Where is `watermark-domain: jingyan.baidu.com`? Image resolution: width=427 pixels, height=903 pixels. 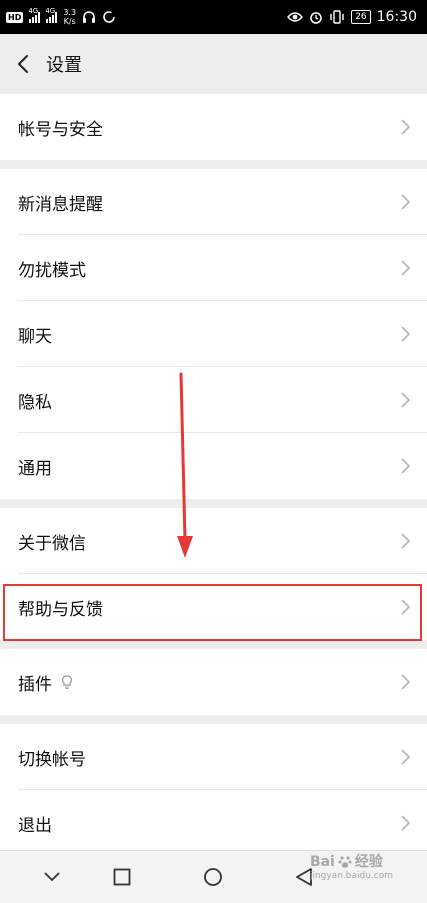 watermark-domain: jingyan.baidu.com is located at coordinates (351, 876).